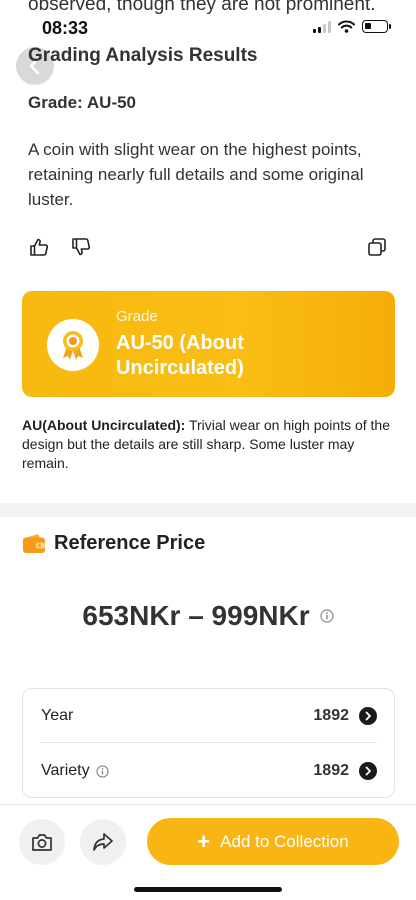  I want to click on thumbs-down-button, so click(81, 247).